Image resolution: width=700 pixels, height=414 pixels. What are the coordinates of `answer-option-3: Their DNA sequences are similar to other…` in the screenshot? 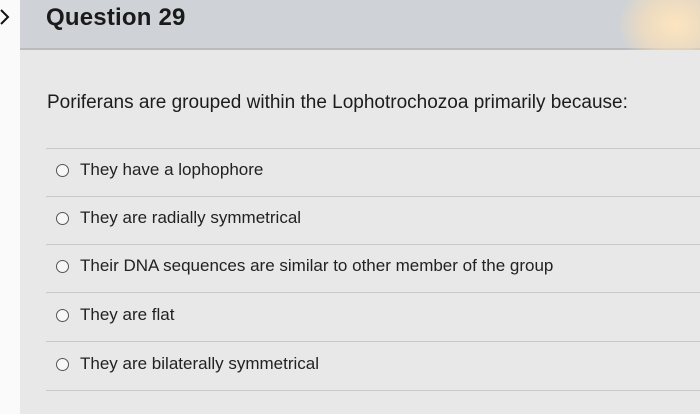 It's located at (373, 269).